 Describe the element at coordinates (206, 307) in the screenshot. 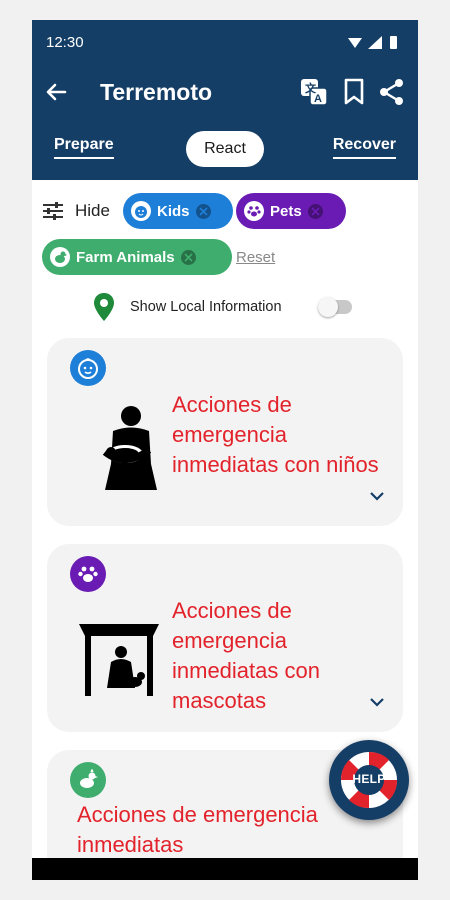

I see `local-info-label: Show Local Information` at that location.